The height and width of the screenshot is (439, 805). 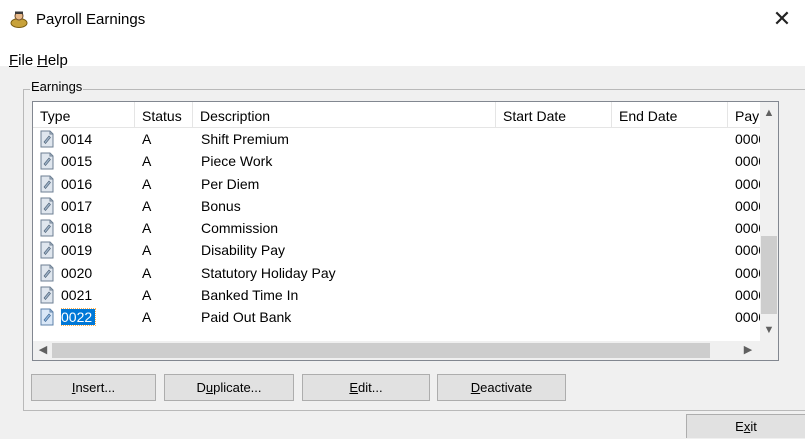 What do you see at coordinates (84, 115) in the screenshot?
I see `column-header-type: Type` at bounding box center [84, 115].